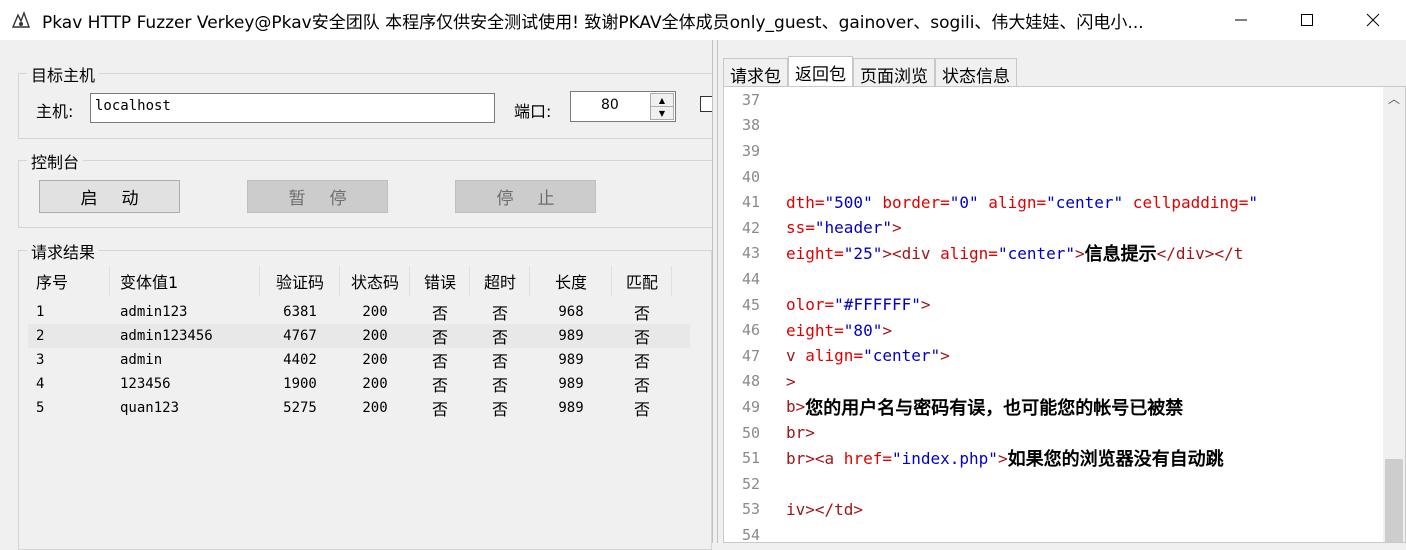 The width and height of the screenshot is (1406, 550). What do you see at coordinates (40, 360) in the screenshot?
I see `table-cell: 3` at bounding box center [40, 360].